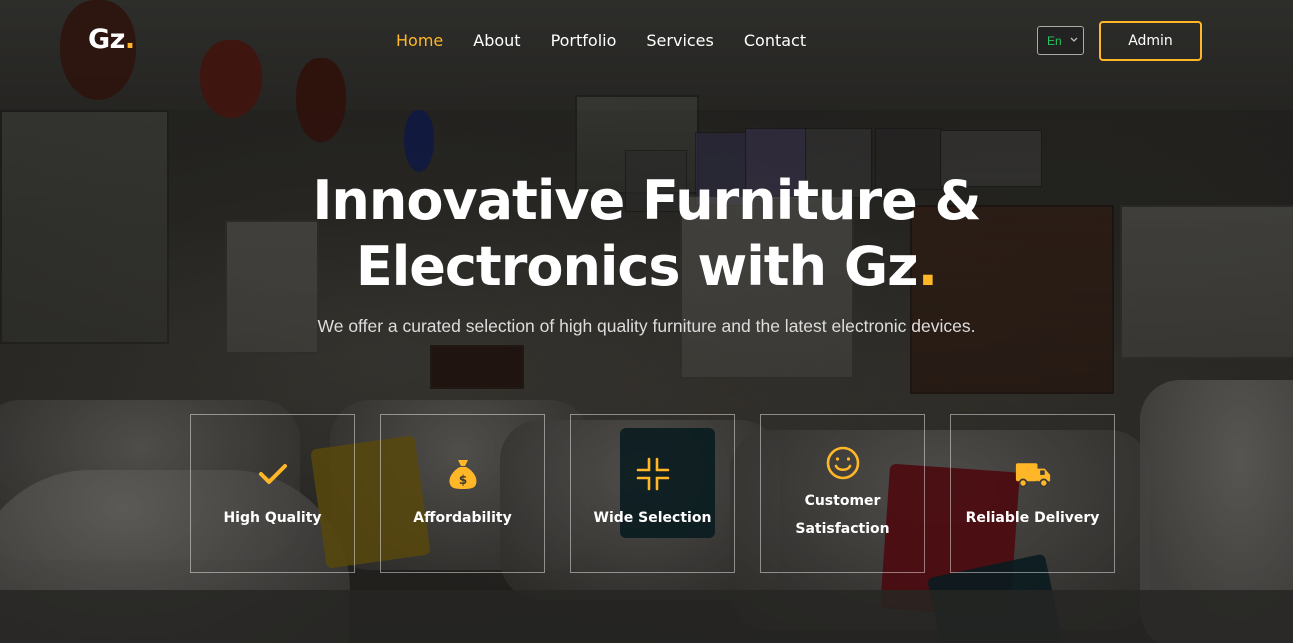 Image resolution: width=1293 pixels, height=643 pixels. I want to click on nav-item-services: Services, so click(679, 41).